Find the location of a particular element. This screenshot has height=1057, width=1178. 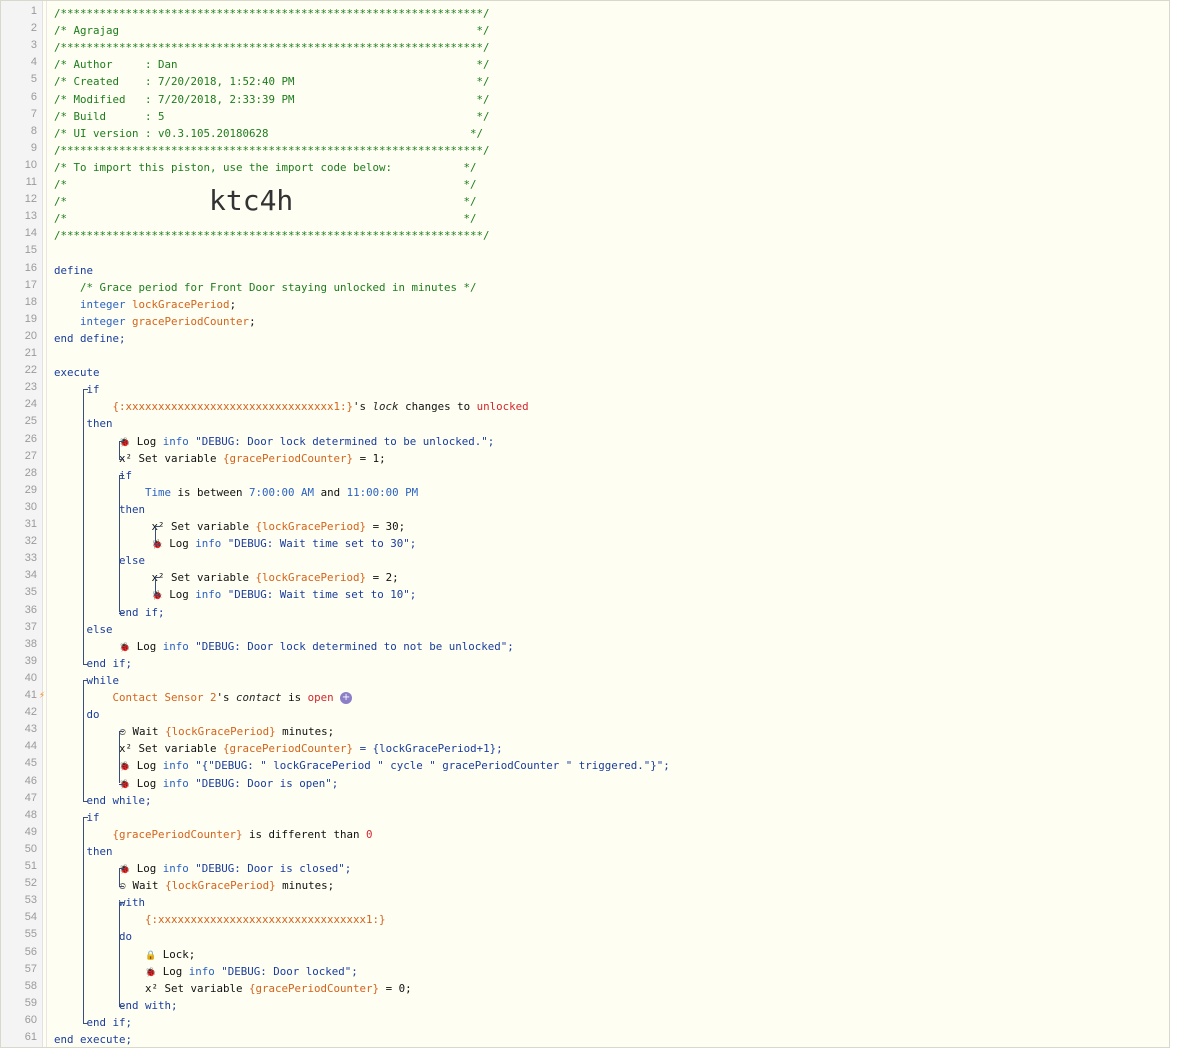

code-line: x² Set variable {lockGracePeriod} = 2; is located at coordinates (585, 577).